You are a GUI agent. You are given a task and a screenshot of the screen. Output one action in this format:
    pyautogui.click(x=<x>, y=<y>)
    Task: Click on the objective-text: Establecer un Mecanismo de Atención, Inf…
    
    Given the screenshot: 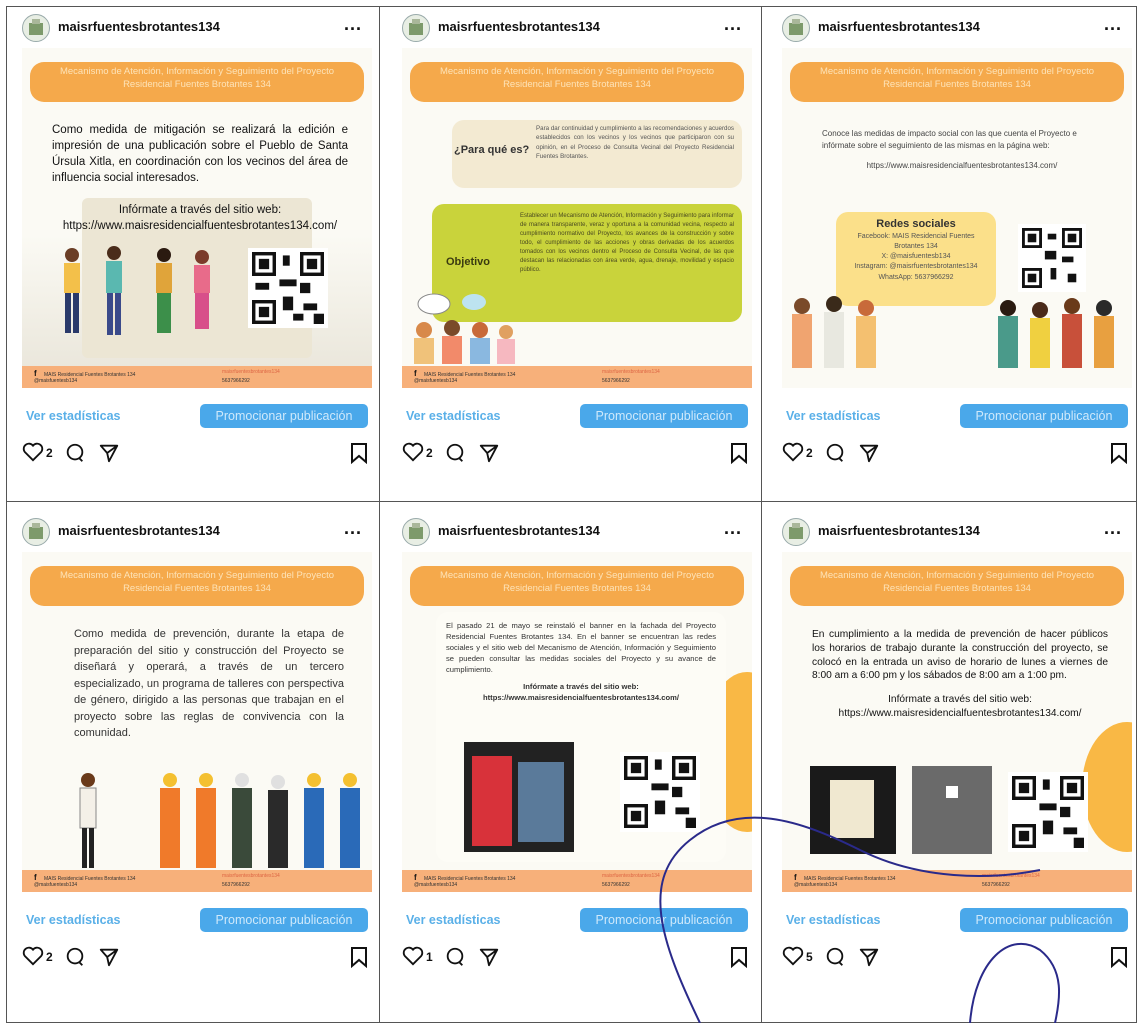 What is the action you would take?
    pyautogui.click(x=627, y=243)
    